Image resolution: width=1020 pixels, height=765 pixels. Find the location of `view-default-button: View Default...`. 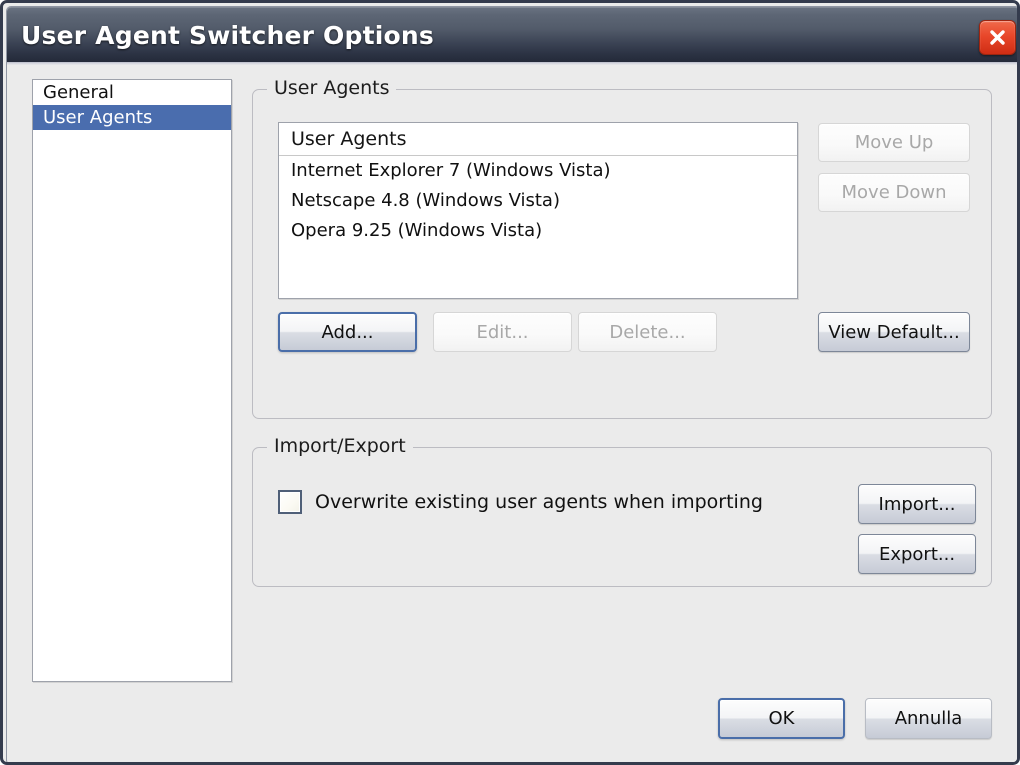

view-default-button: View Default... is located at coordinates (894, 332).